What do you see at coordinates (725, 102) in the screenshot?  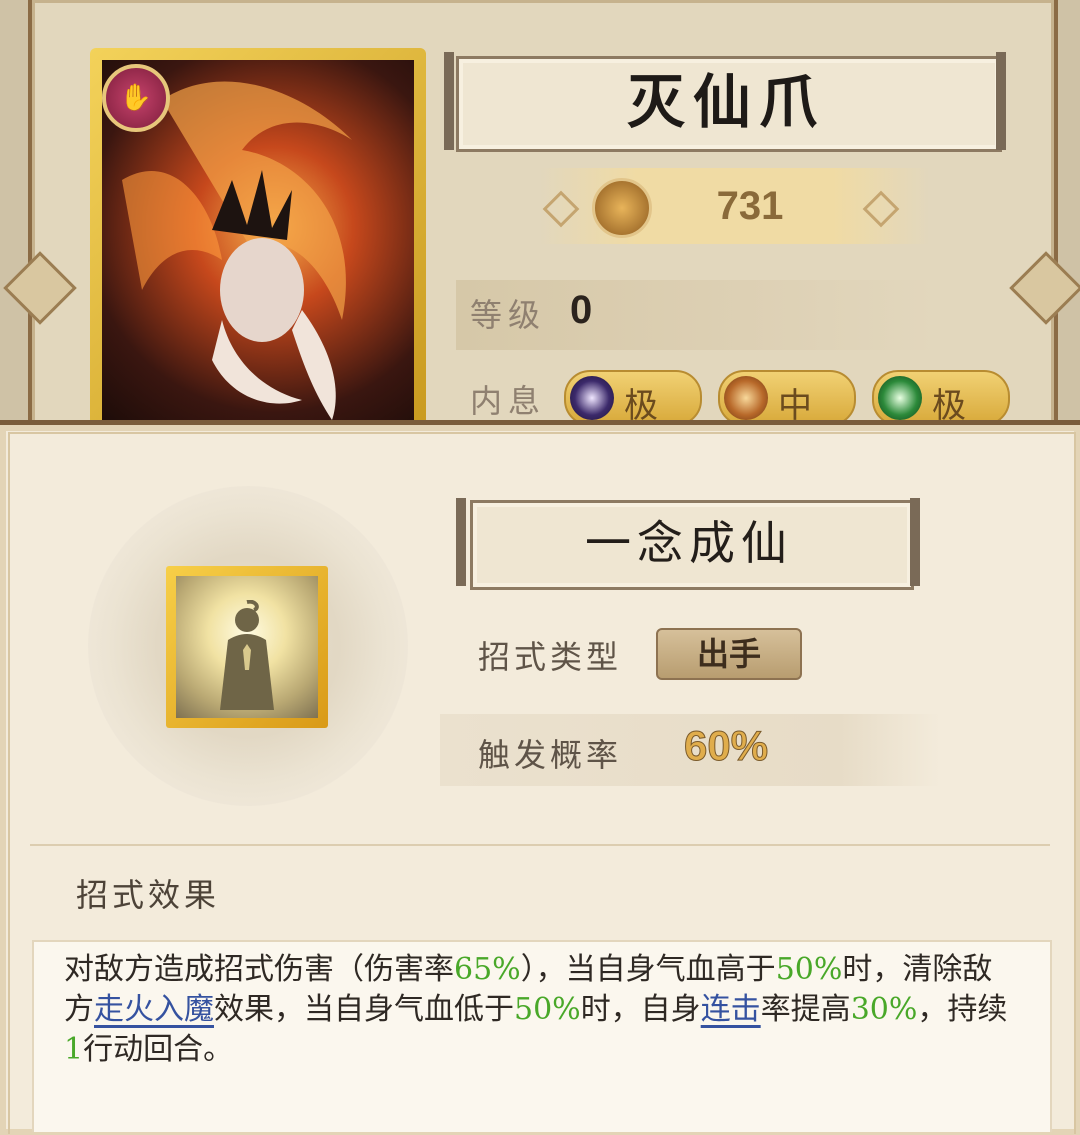 I see `weapon-name: 灭仙爪` at bounding box center [725, 102].